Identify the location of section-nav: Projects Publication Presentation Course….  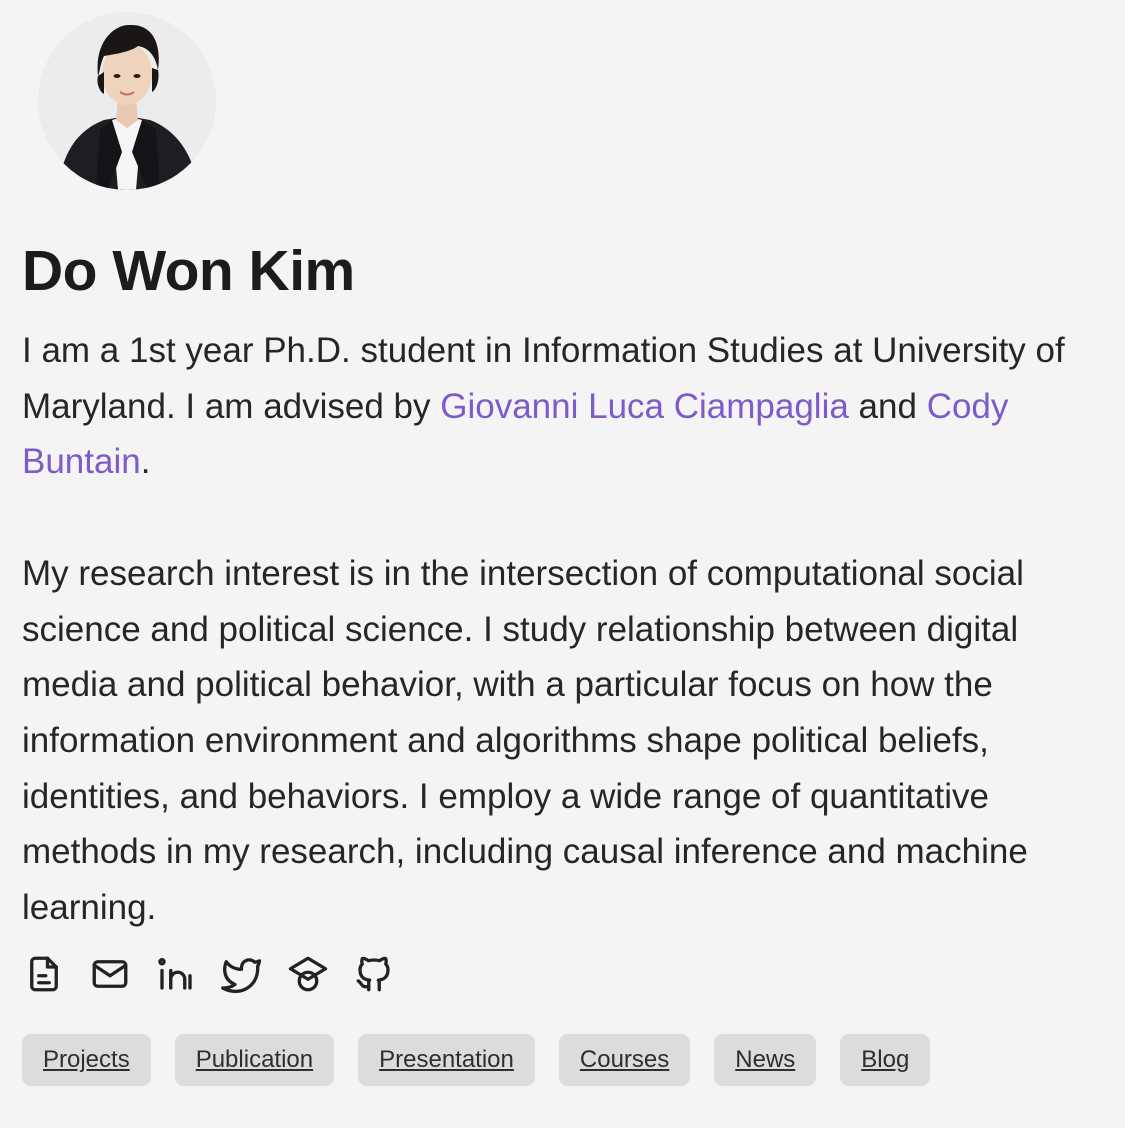
(476, 1060).